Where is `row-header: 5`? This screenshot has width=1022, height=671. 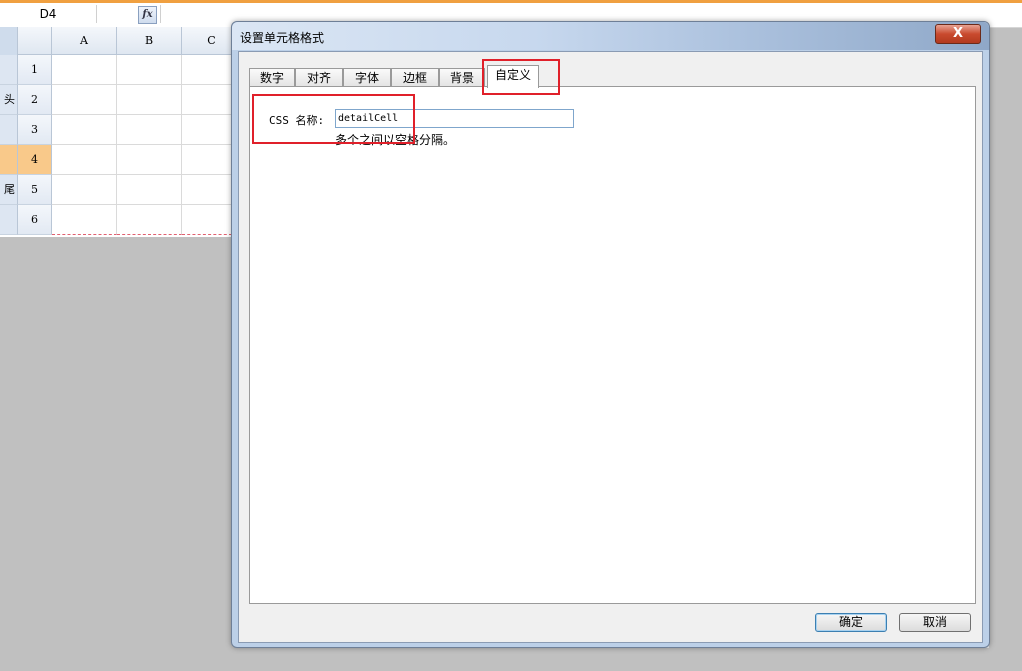
row-header: 5 is located at coordinates (35, 190).